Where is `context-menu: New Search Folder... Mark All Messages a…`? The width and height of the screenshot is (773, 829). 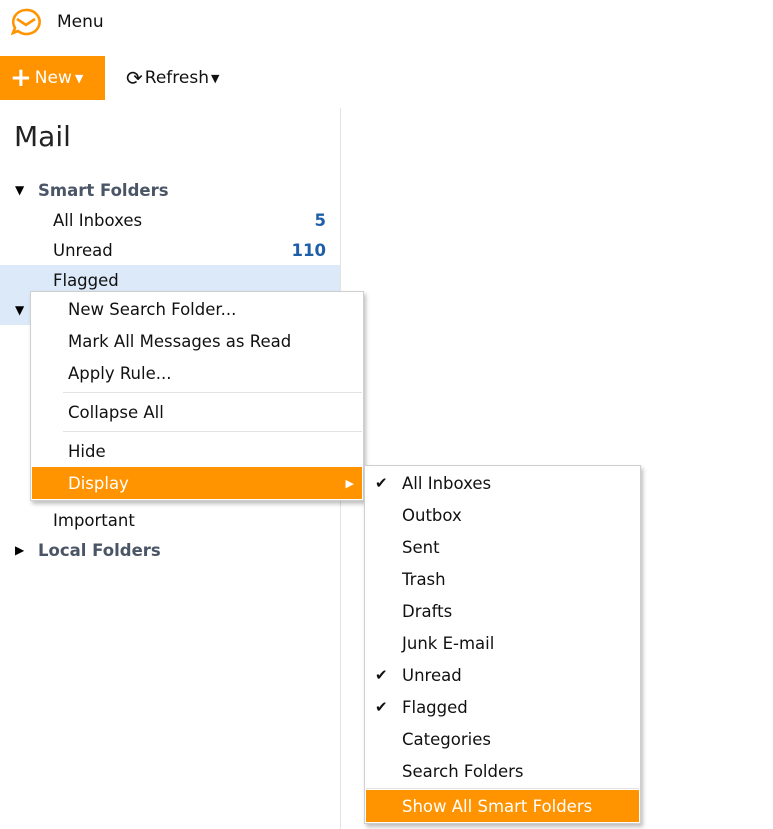
context-menu: New Search Folder... Mark All Messages a… is located at coordinates (197, 396).